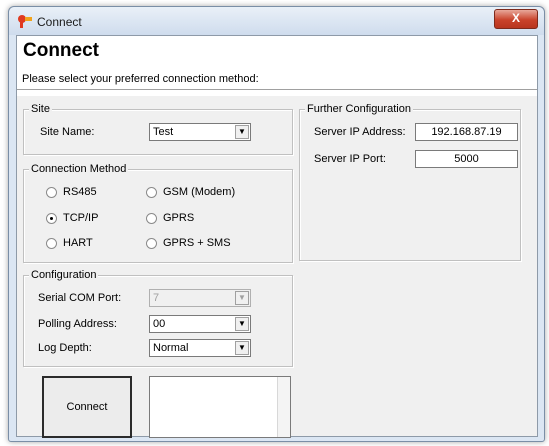  Describe the element at coordinates (188, 243) in the screenshot. I see `radio-gprs-sms: GPRS + SMS` at that location.